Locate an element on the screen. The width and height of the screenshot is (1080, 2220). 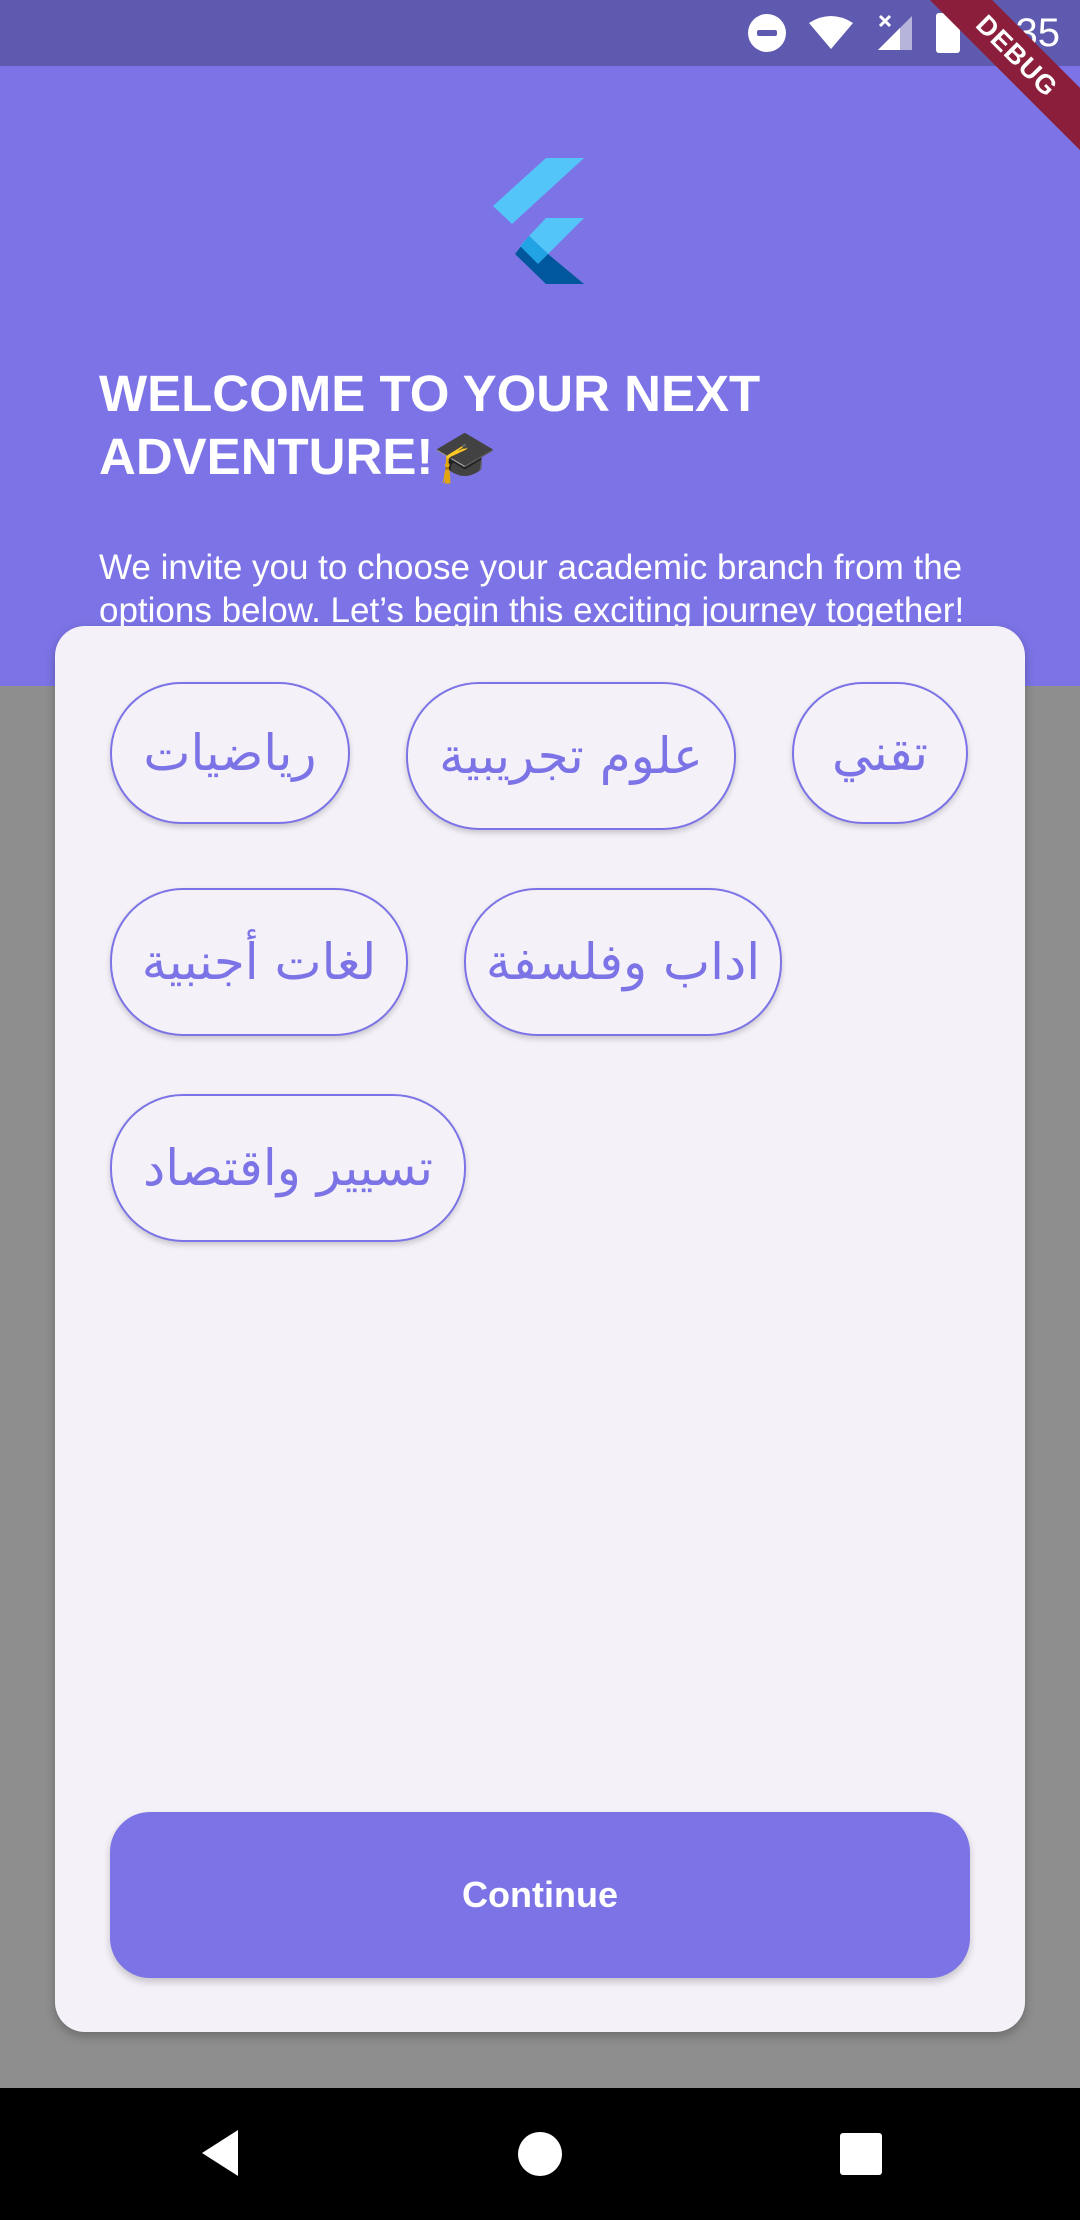
navigation-bar is located at coordinates (540, 2154).